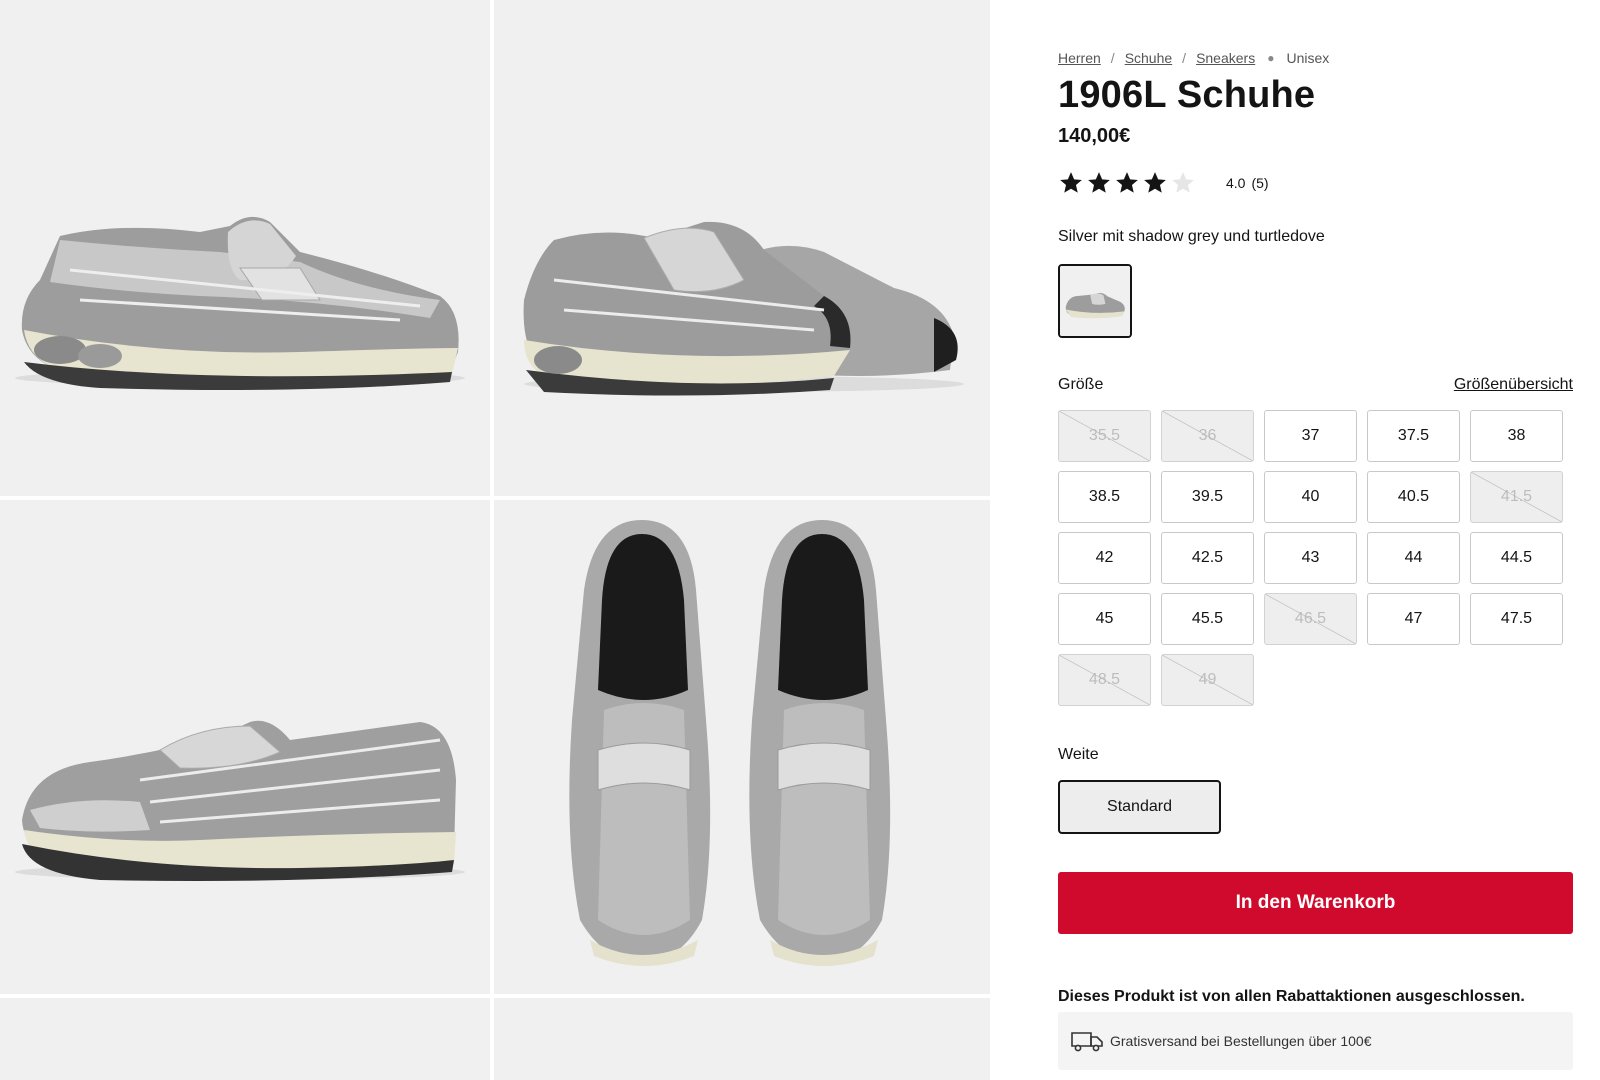  Describe the element at coordinates (1187, 95) in the screenshot. I see `product-title: 1906L Schuhe` at that location.